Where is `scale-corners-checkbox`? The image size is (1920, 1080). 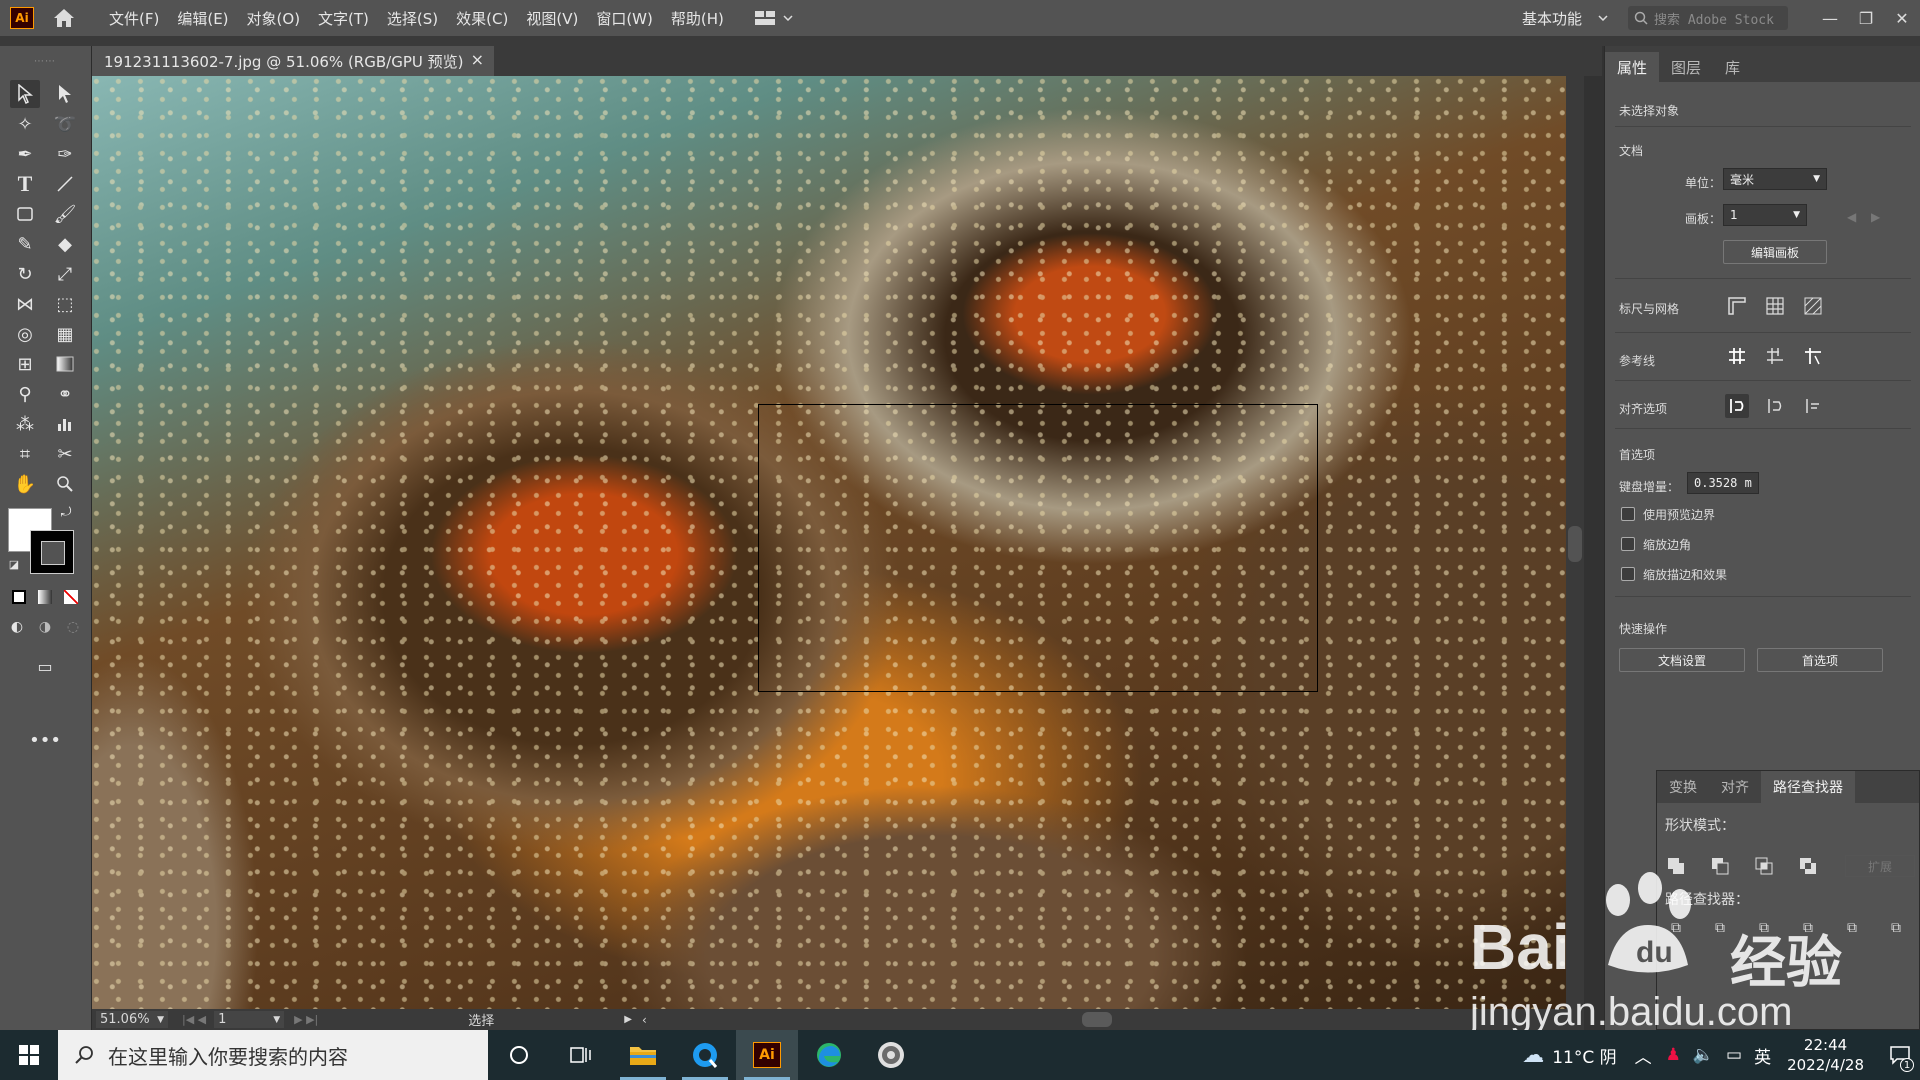 scale-corners-checkbox is located at coordinates (1628, 544).